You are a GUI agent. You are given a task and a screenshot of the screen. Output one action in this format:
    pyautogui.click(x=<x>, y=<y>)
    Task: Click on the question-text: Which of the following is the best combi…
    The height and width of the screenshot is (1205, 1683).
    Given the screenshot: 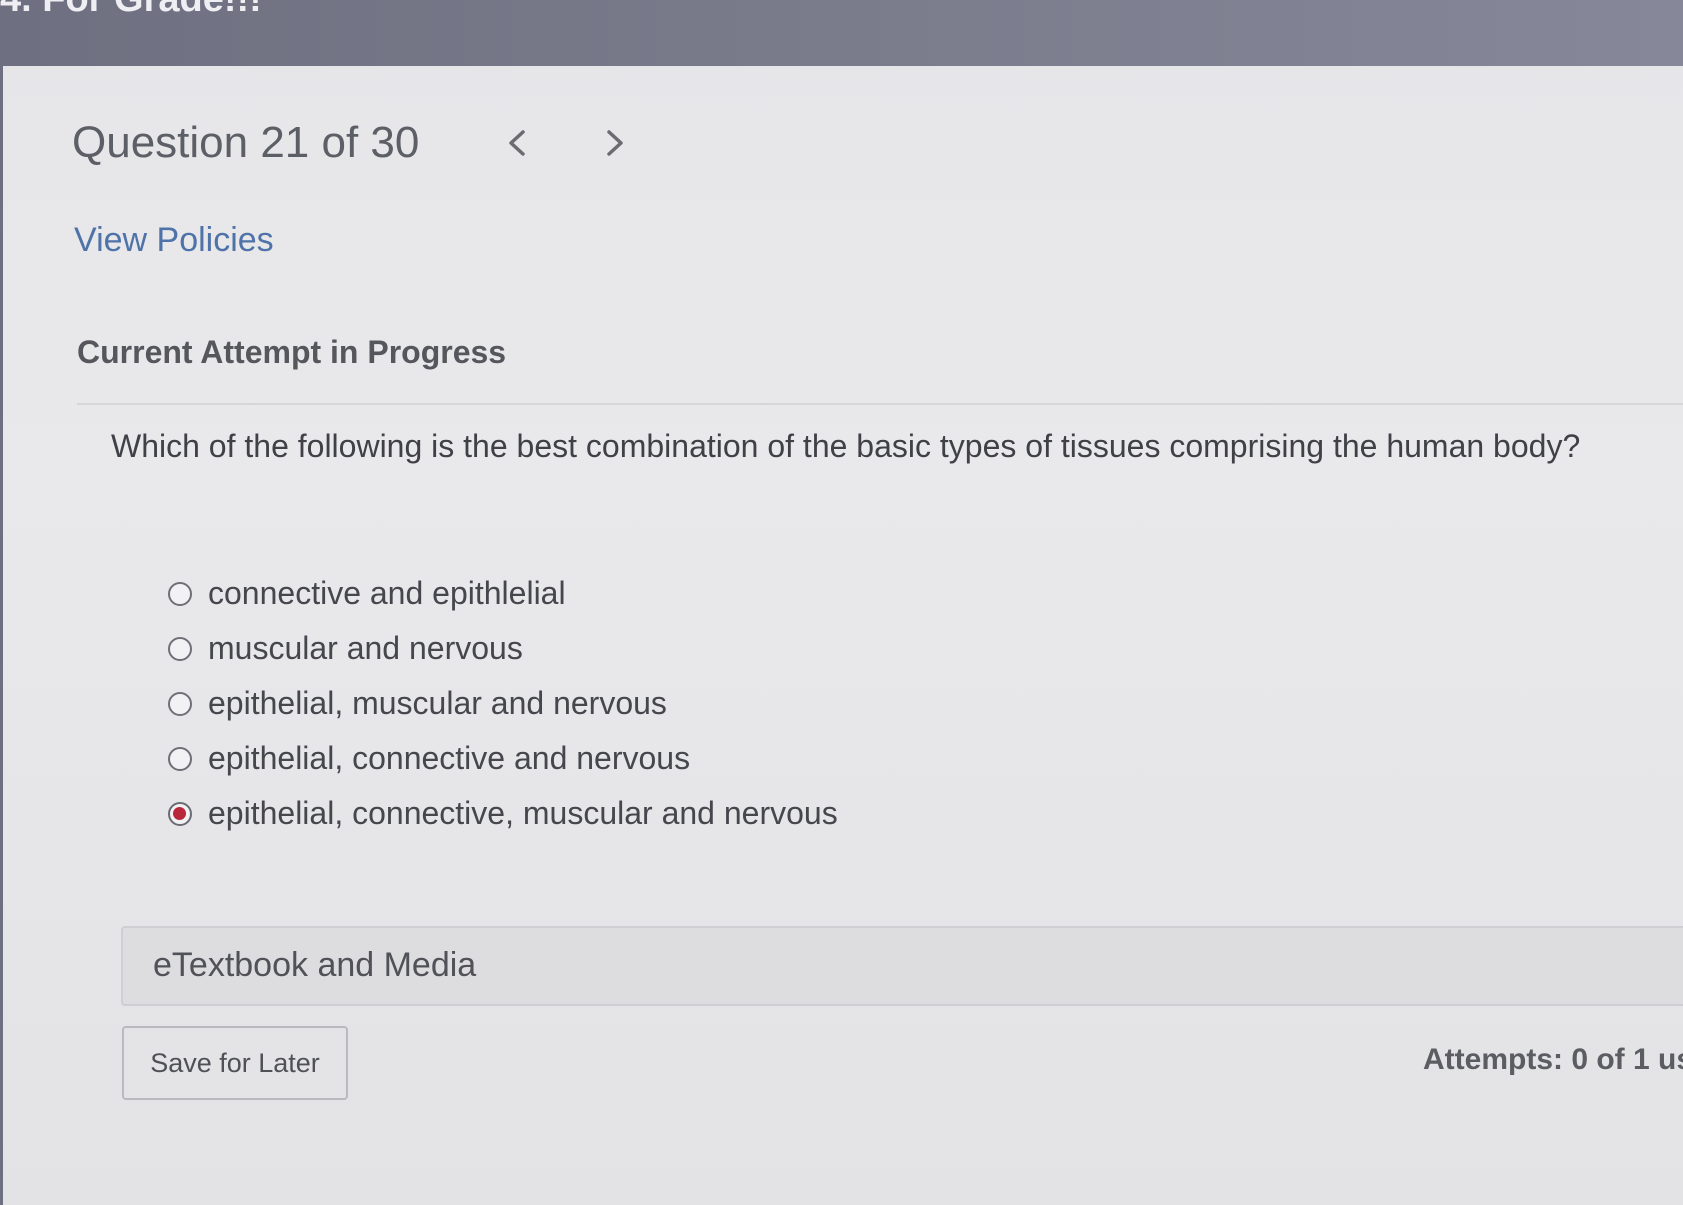 What is the action you would take?
    pyautogui.click(x=846, y=446)
    